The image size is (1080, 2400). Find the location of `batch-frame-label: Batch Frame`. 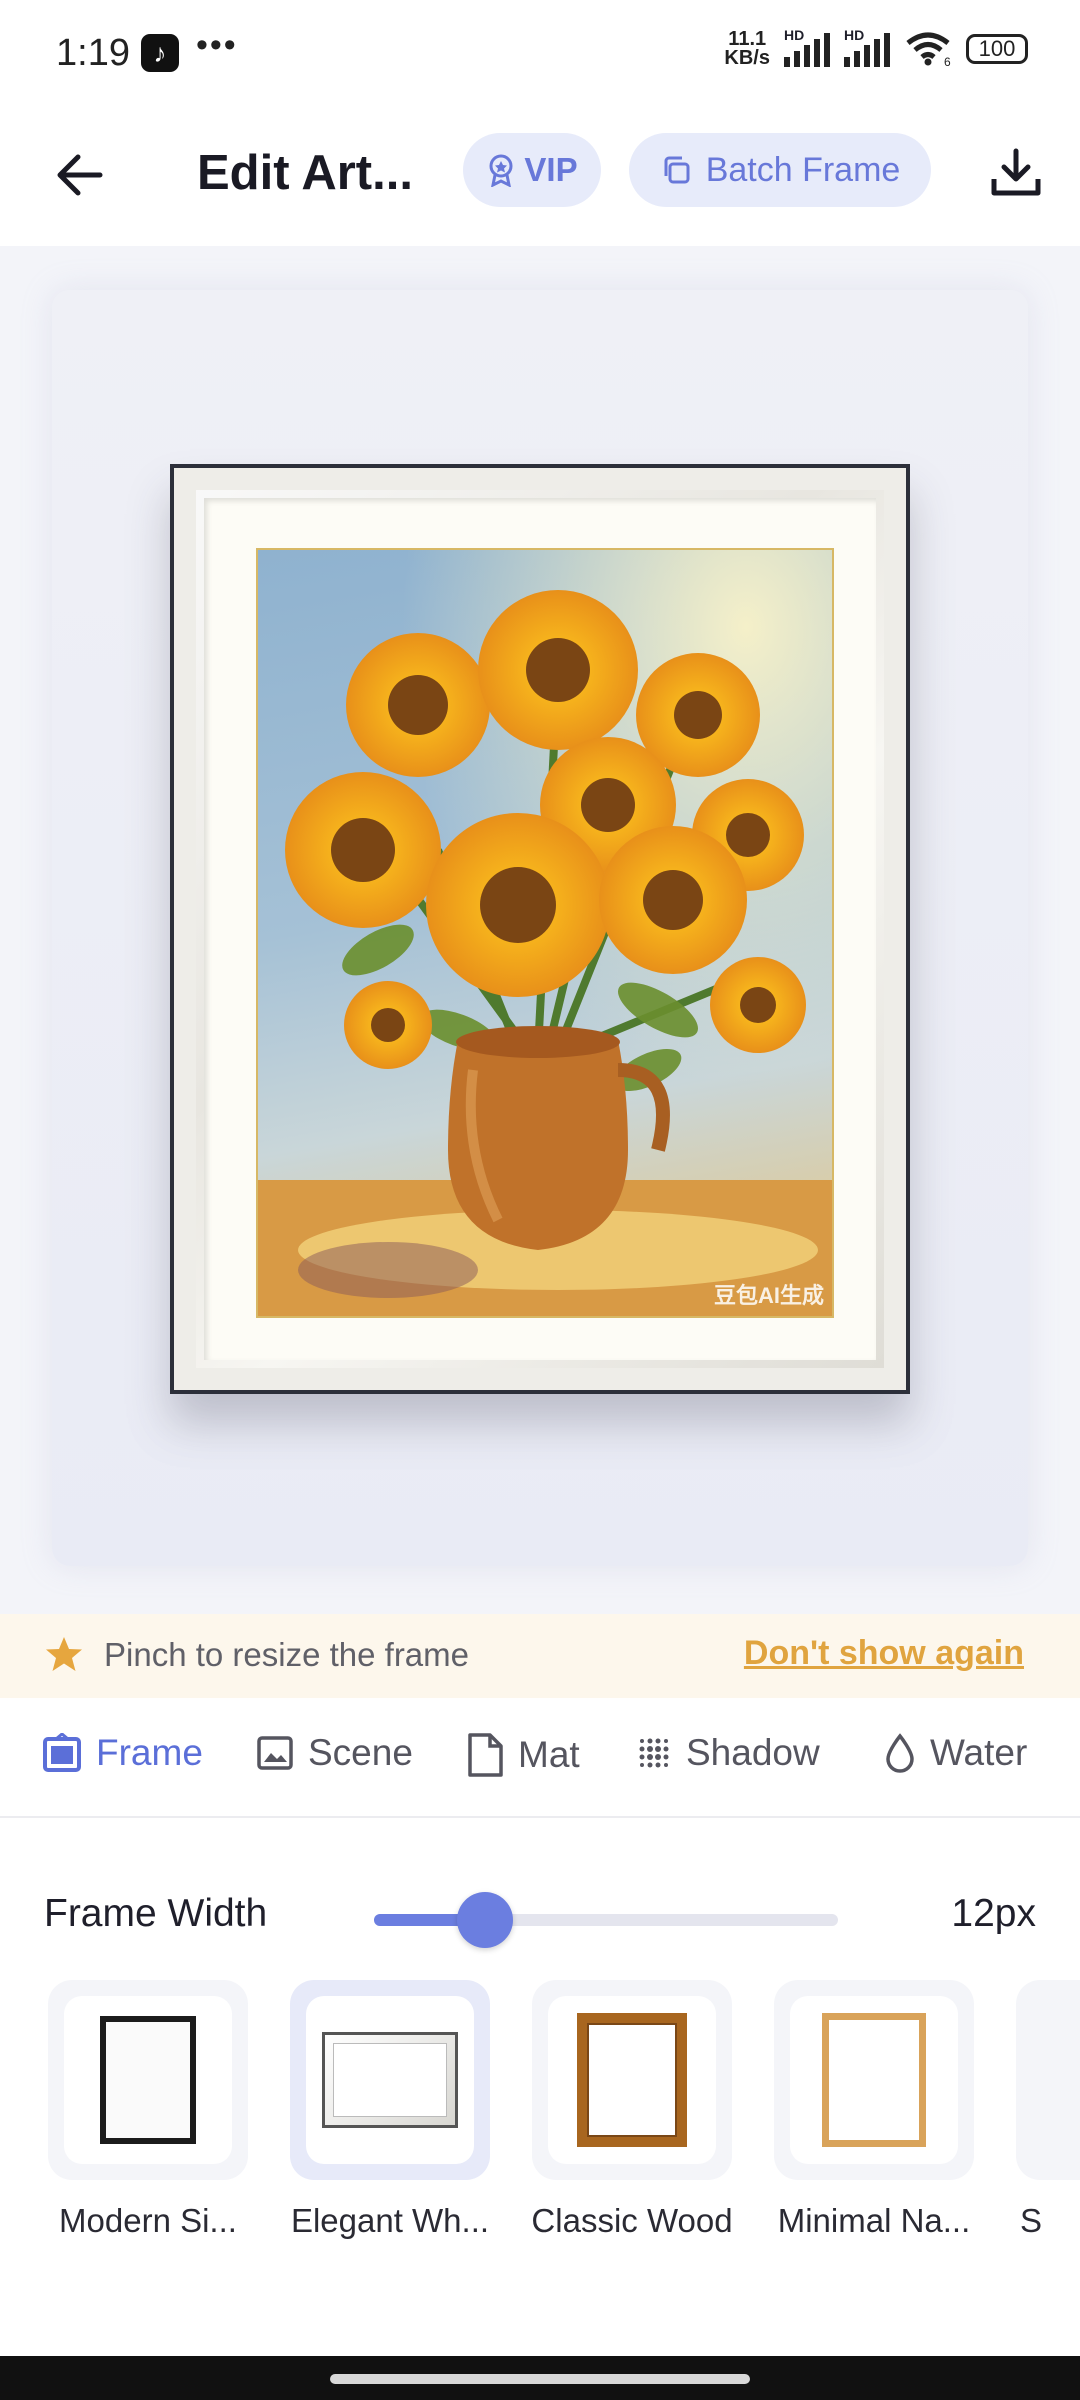

batch-frame-label: Batch Frame is located at coordinates (803, 169).